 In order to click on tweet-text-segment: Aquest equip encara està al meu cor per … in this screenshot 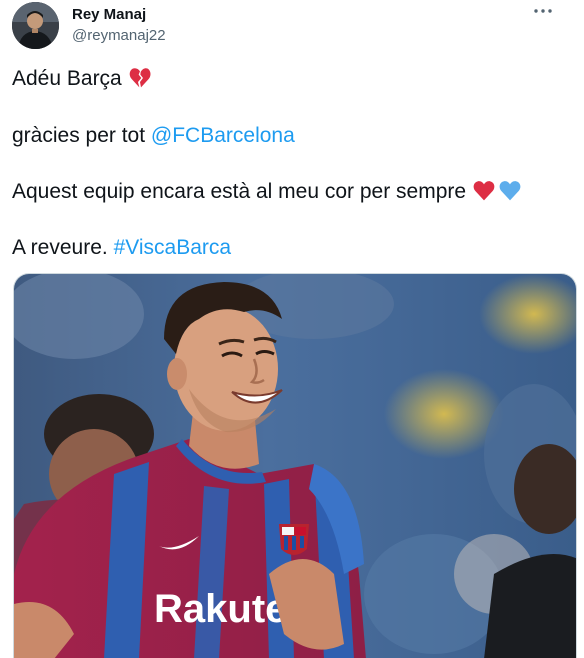, I will do `click(242, 191)`.